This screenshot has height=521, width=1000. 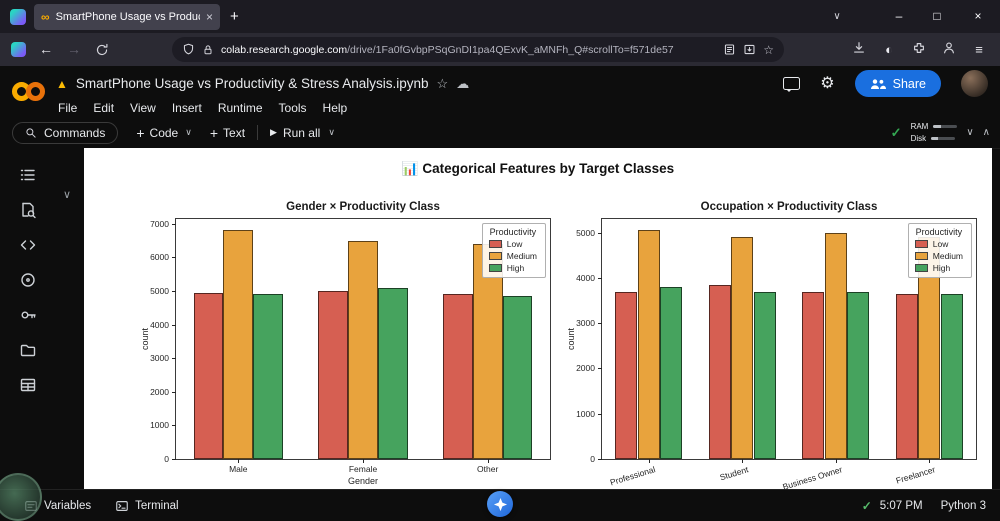 I want to click on container-tab-icon, so click(x=18, y=49).